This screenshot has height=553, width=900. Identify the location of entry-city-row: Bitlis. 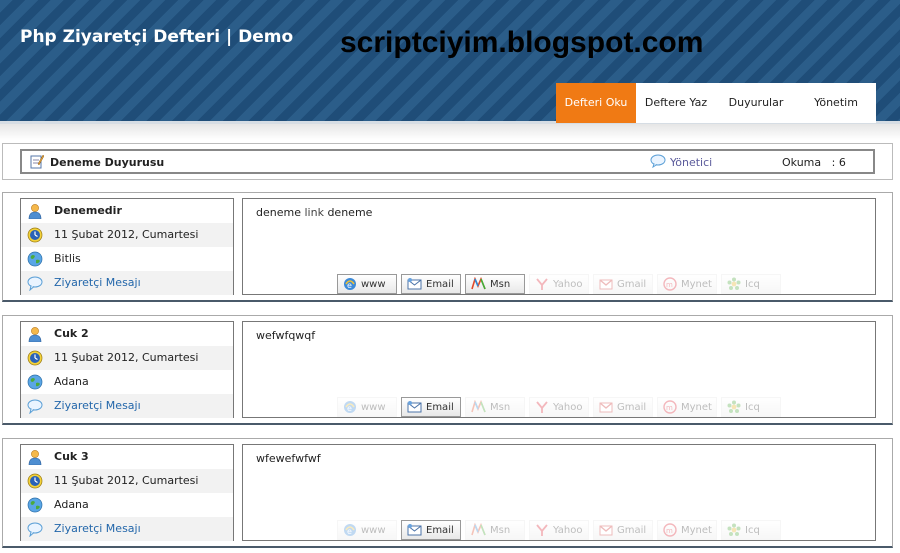
(127, 259).